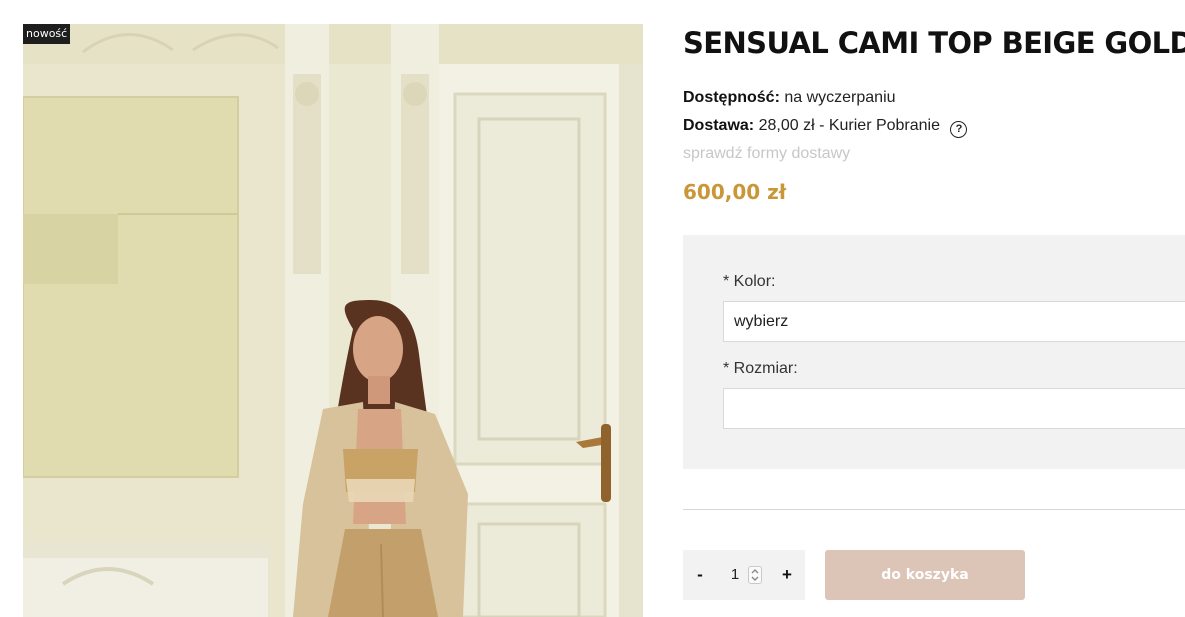 The width and height of the screenshot is (1185, 617). Describe the element at coordinates (840, 97) in the screenshot. I see `availability-value: na wyczerpaniu` at that location.